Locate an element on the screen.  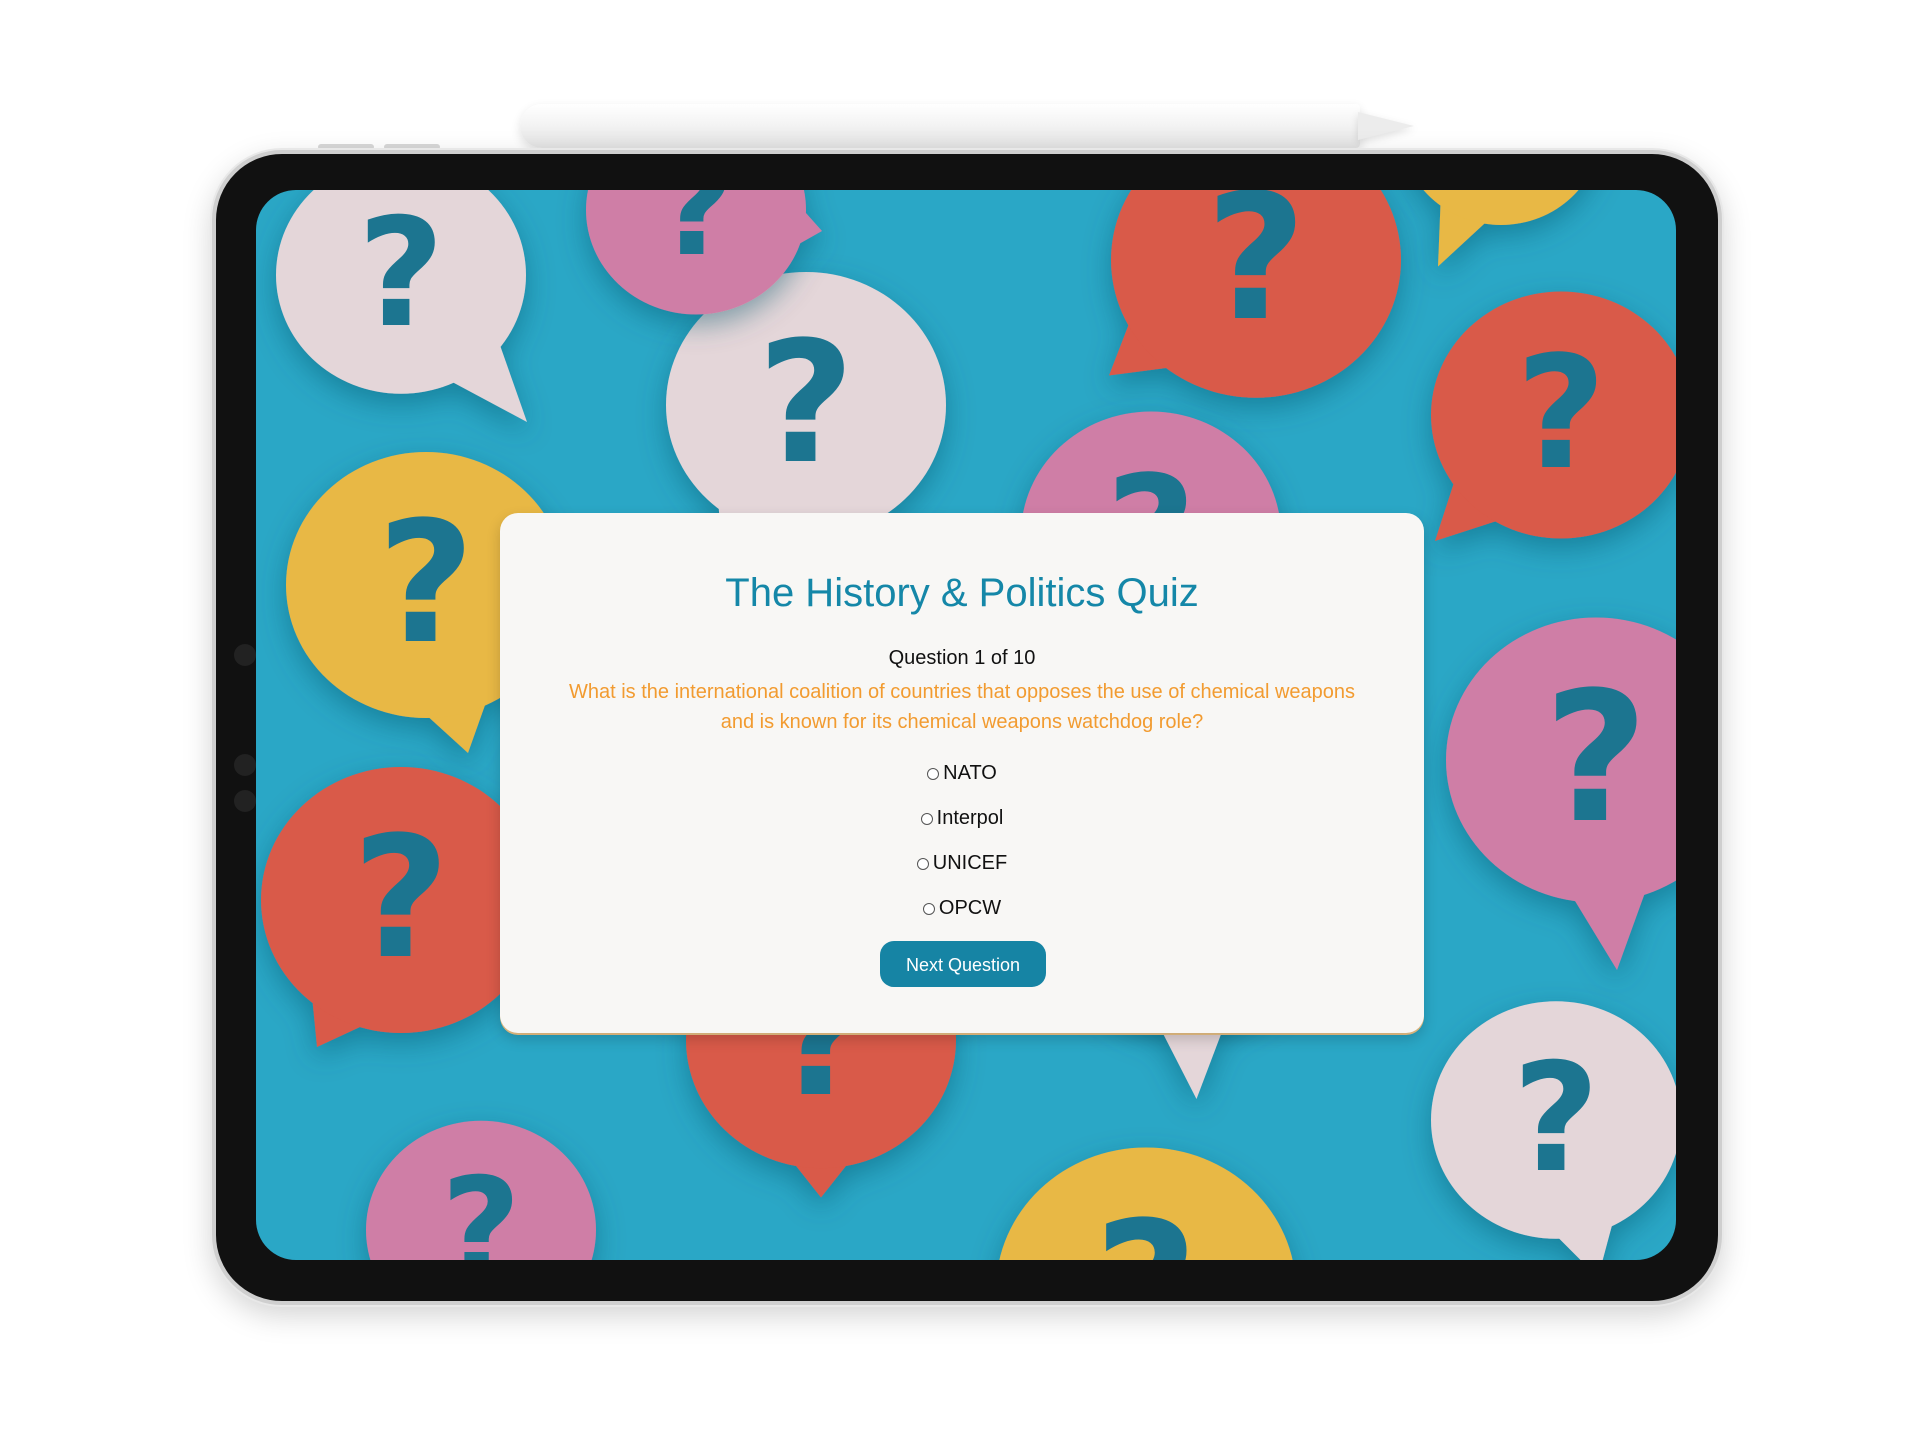
apple-pencil-tip is located at coordinates (1386, 126).